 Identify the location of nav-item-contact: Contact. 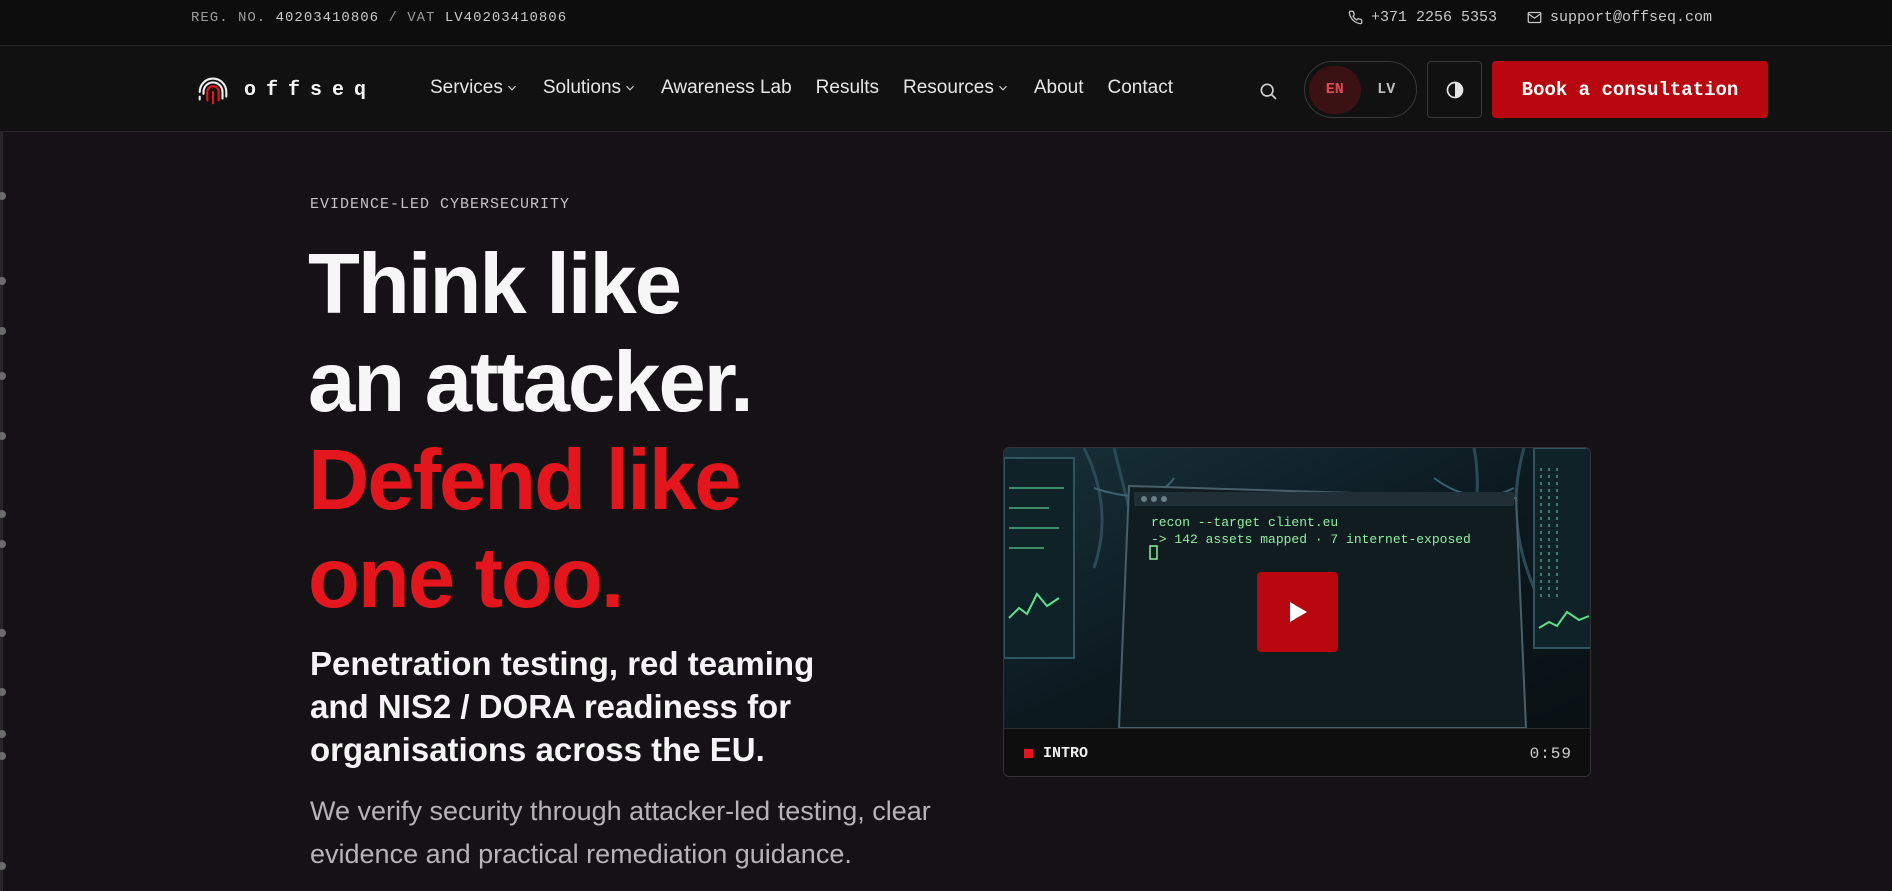
(1140, 88).